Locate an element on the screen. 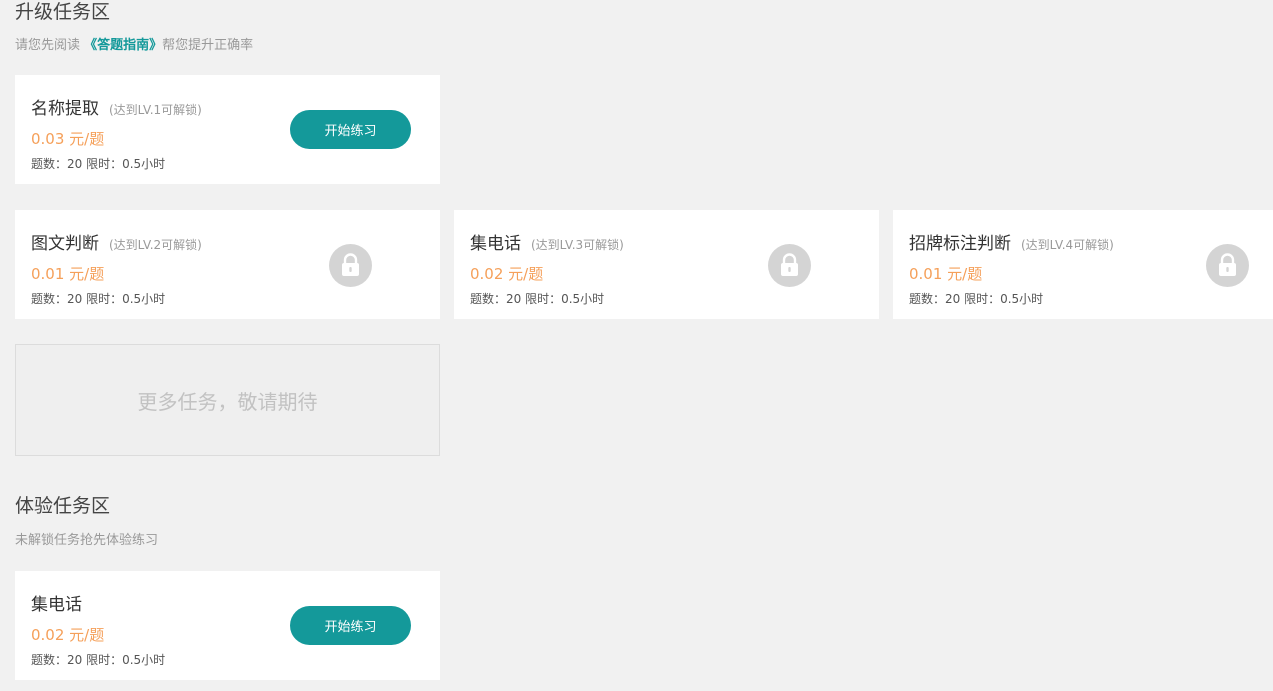 The width and height of the screenshot is (1273, 691). task-name-text: 招牌标注判断 is located at coordinates (960, 244).